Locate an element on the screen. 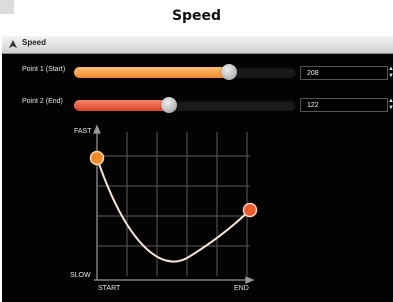 Image resolution: width=393 pixels, height=302 pixels. axis-label-end: END is located at coordinates (241, 288).